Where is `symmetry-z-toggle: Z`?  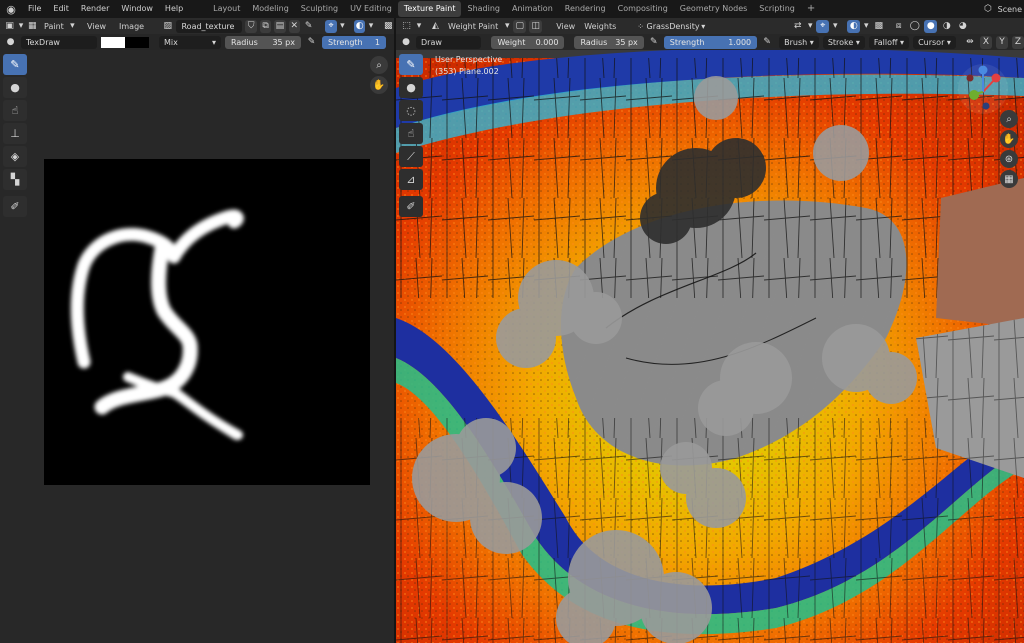
symmetry-z-toggle: Z is located at coordinates (1017, 42).